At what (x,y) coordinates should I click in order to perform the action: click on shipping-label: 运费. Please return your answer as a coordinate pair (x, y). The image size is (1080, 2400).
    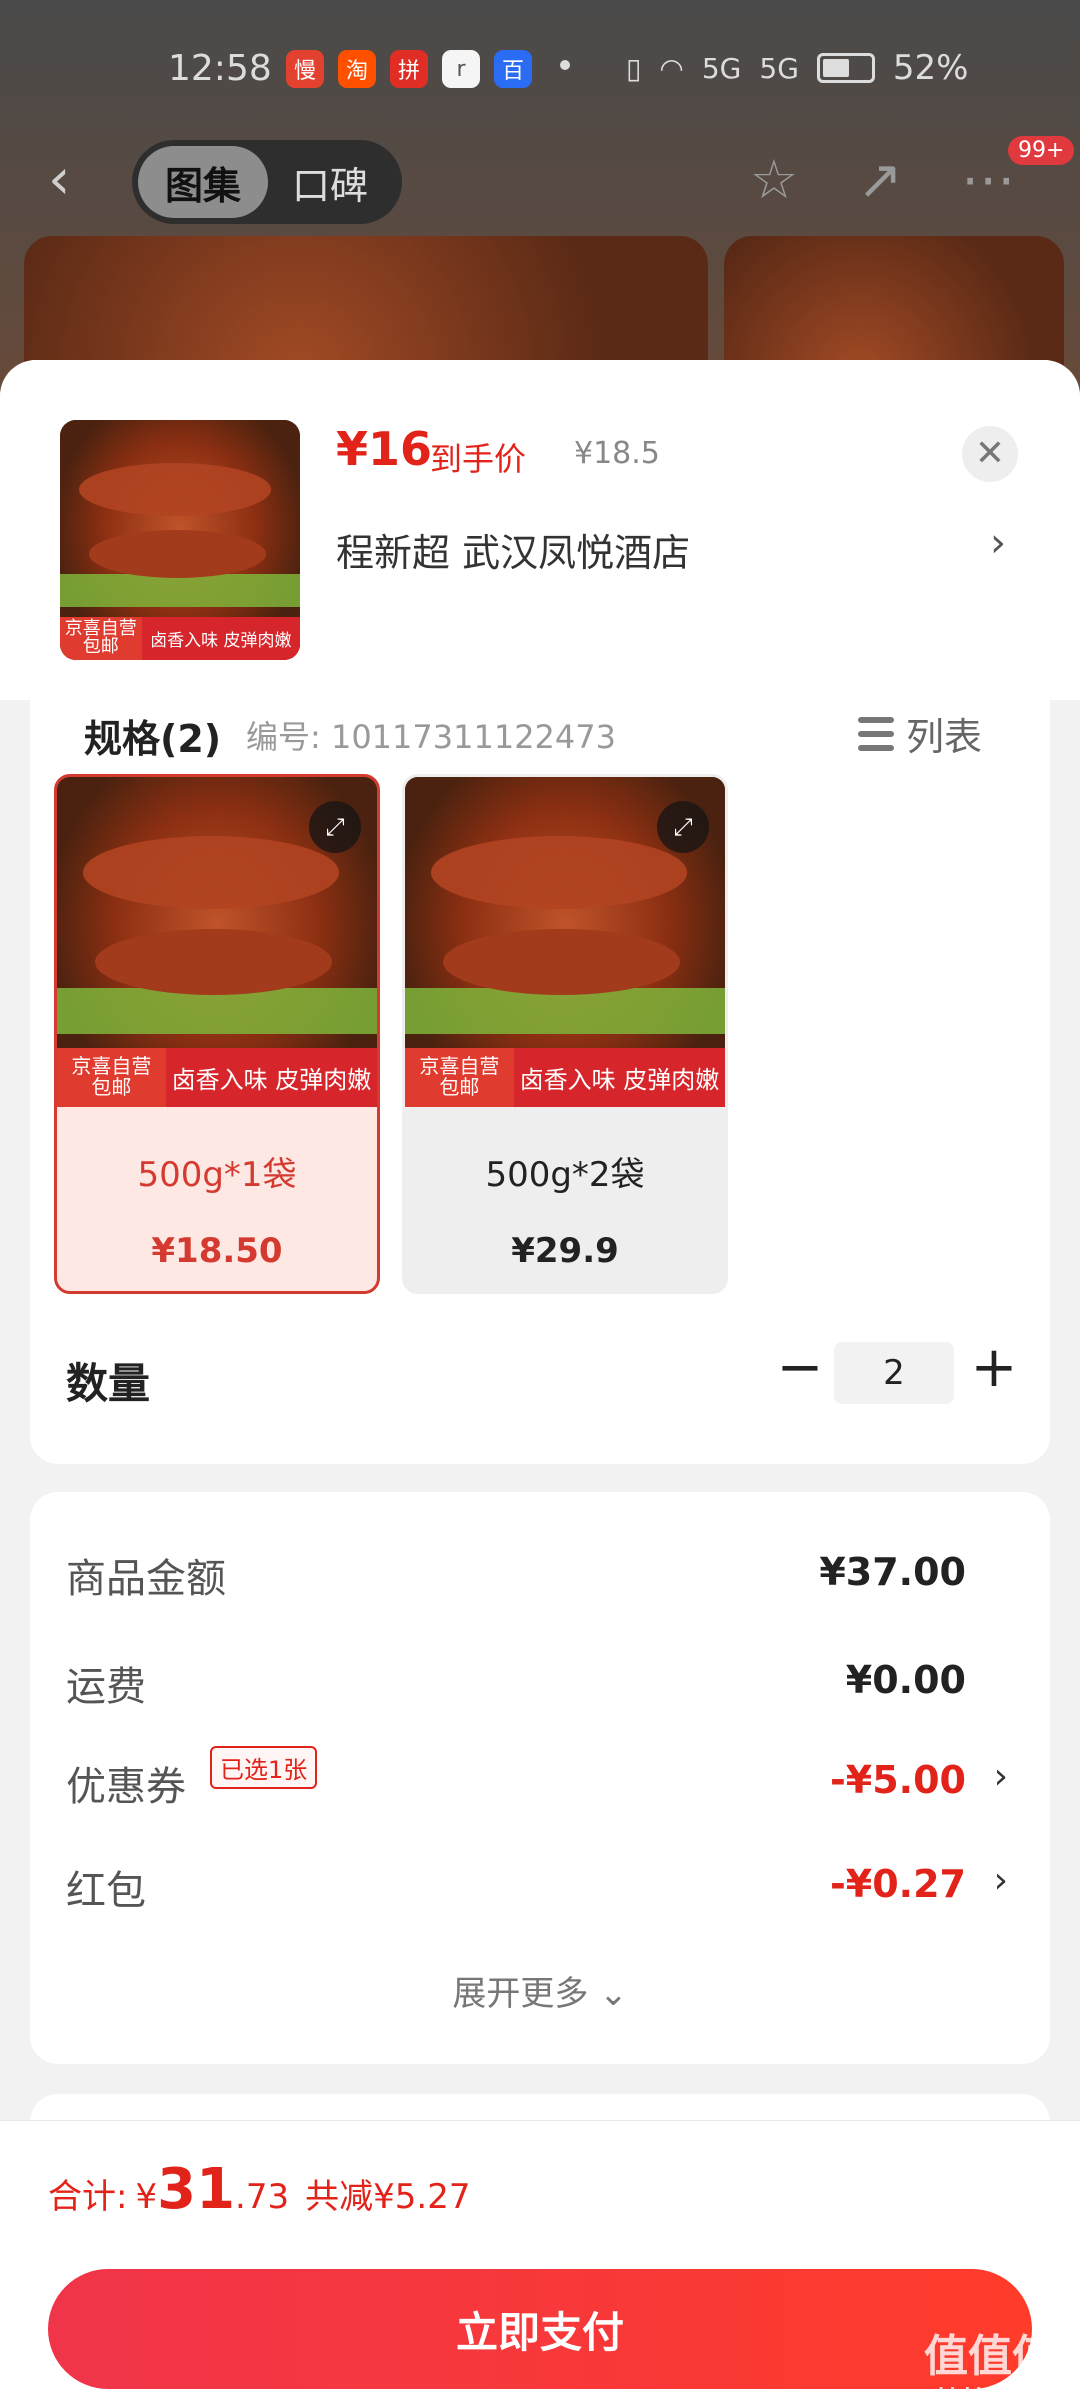
    Looking at the image, I should click on (106, 1687).